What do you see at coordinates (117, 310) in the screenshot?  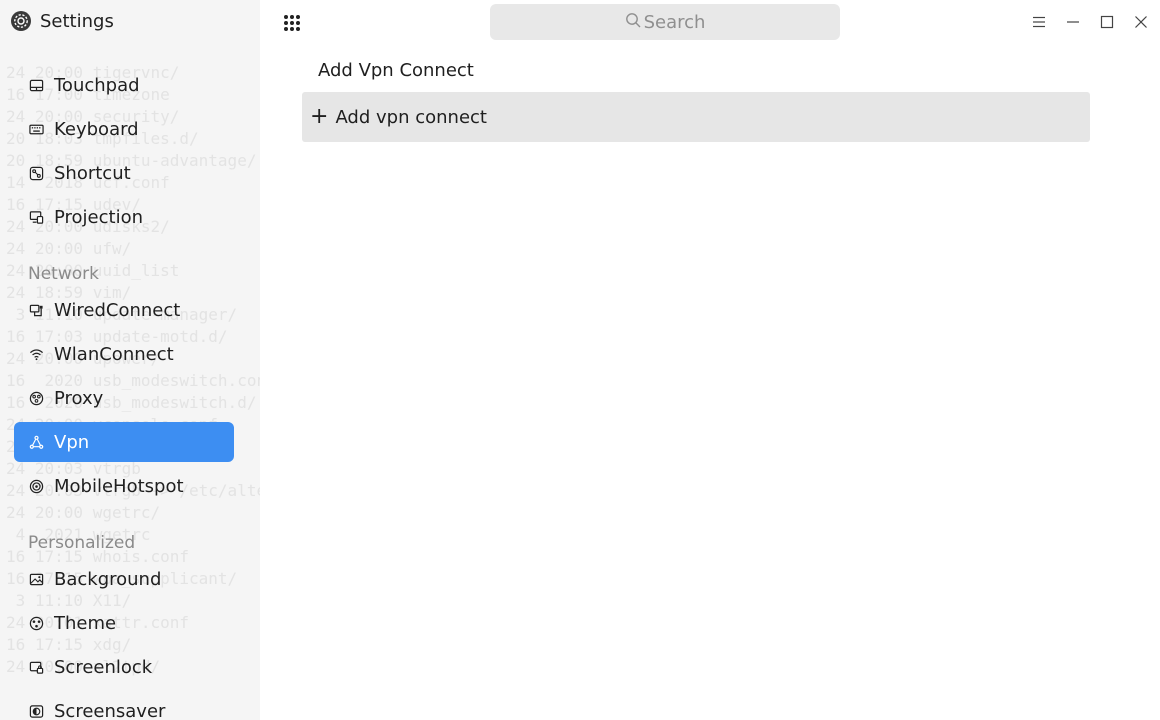 I see `sidebar-item-label: WiredConnect` at bounding box center [117, 310].